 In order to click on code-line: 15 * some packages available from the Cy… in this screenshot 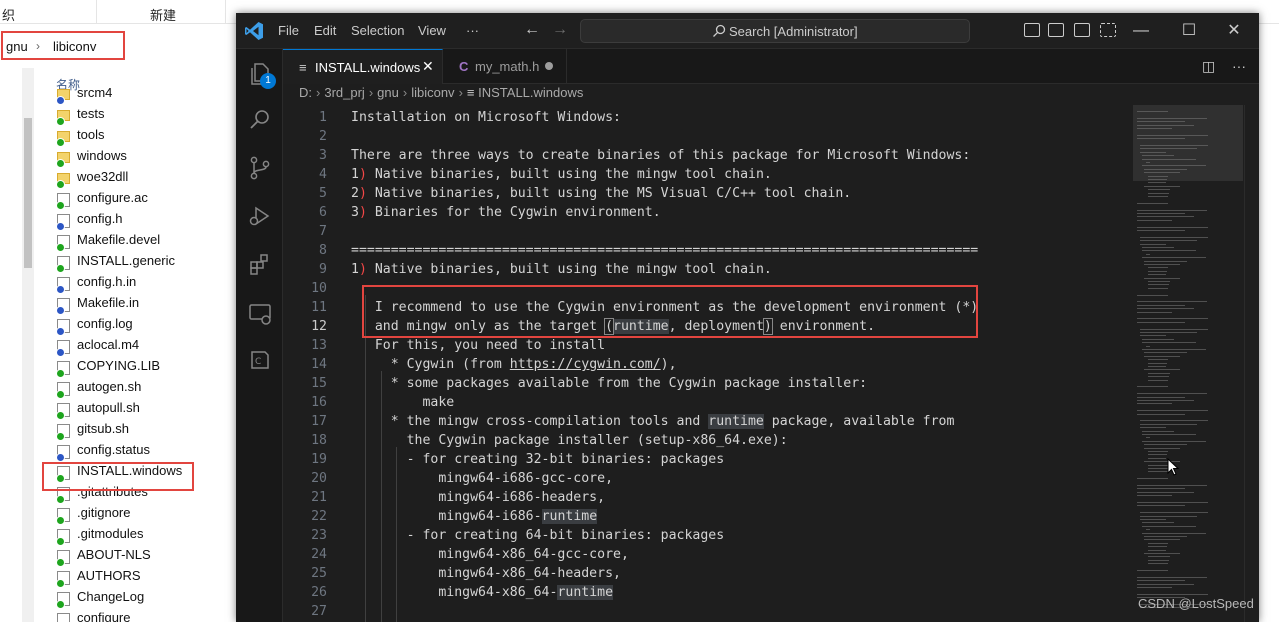, I will do `click(708, 383)`.